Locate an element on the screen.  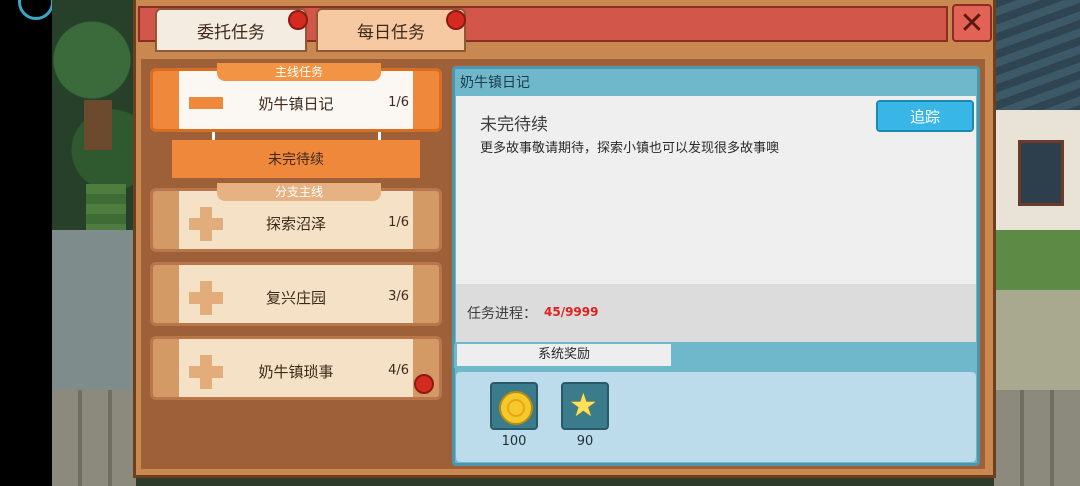
tree-trunk is located at coordinates (98, 125).